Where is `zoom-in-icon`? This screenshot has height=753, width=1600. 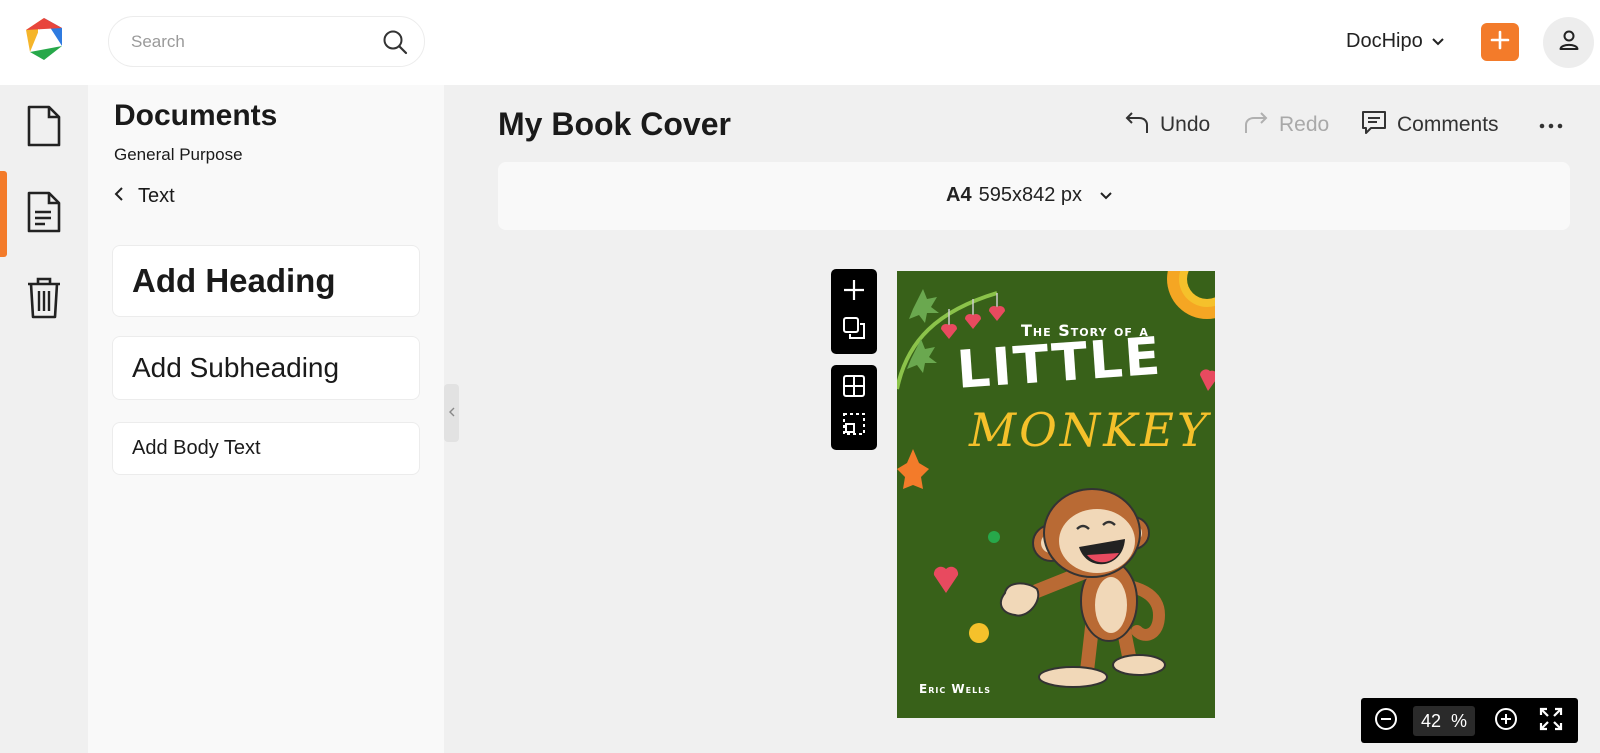 zoom-in-icon is located at coordinates (1506, 721).